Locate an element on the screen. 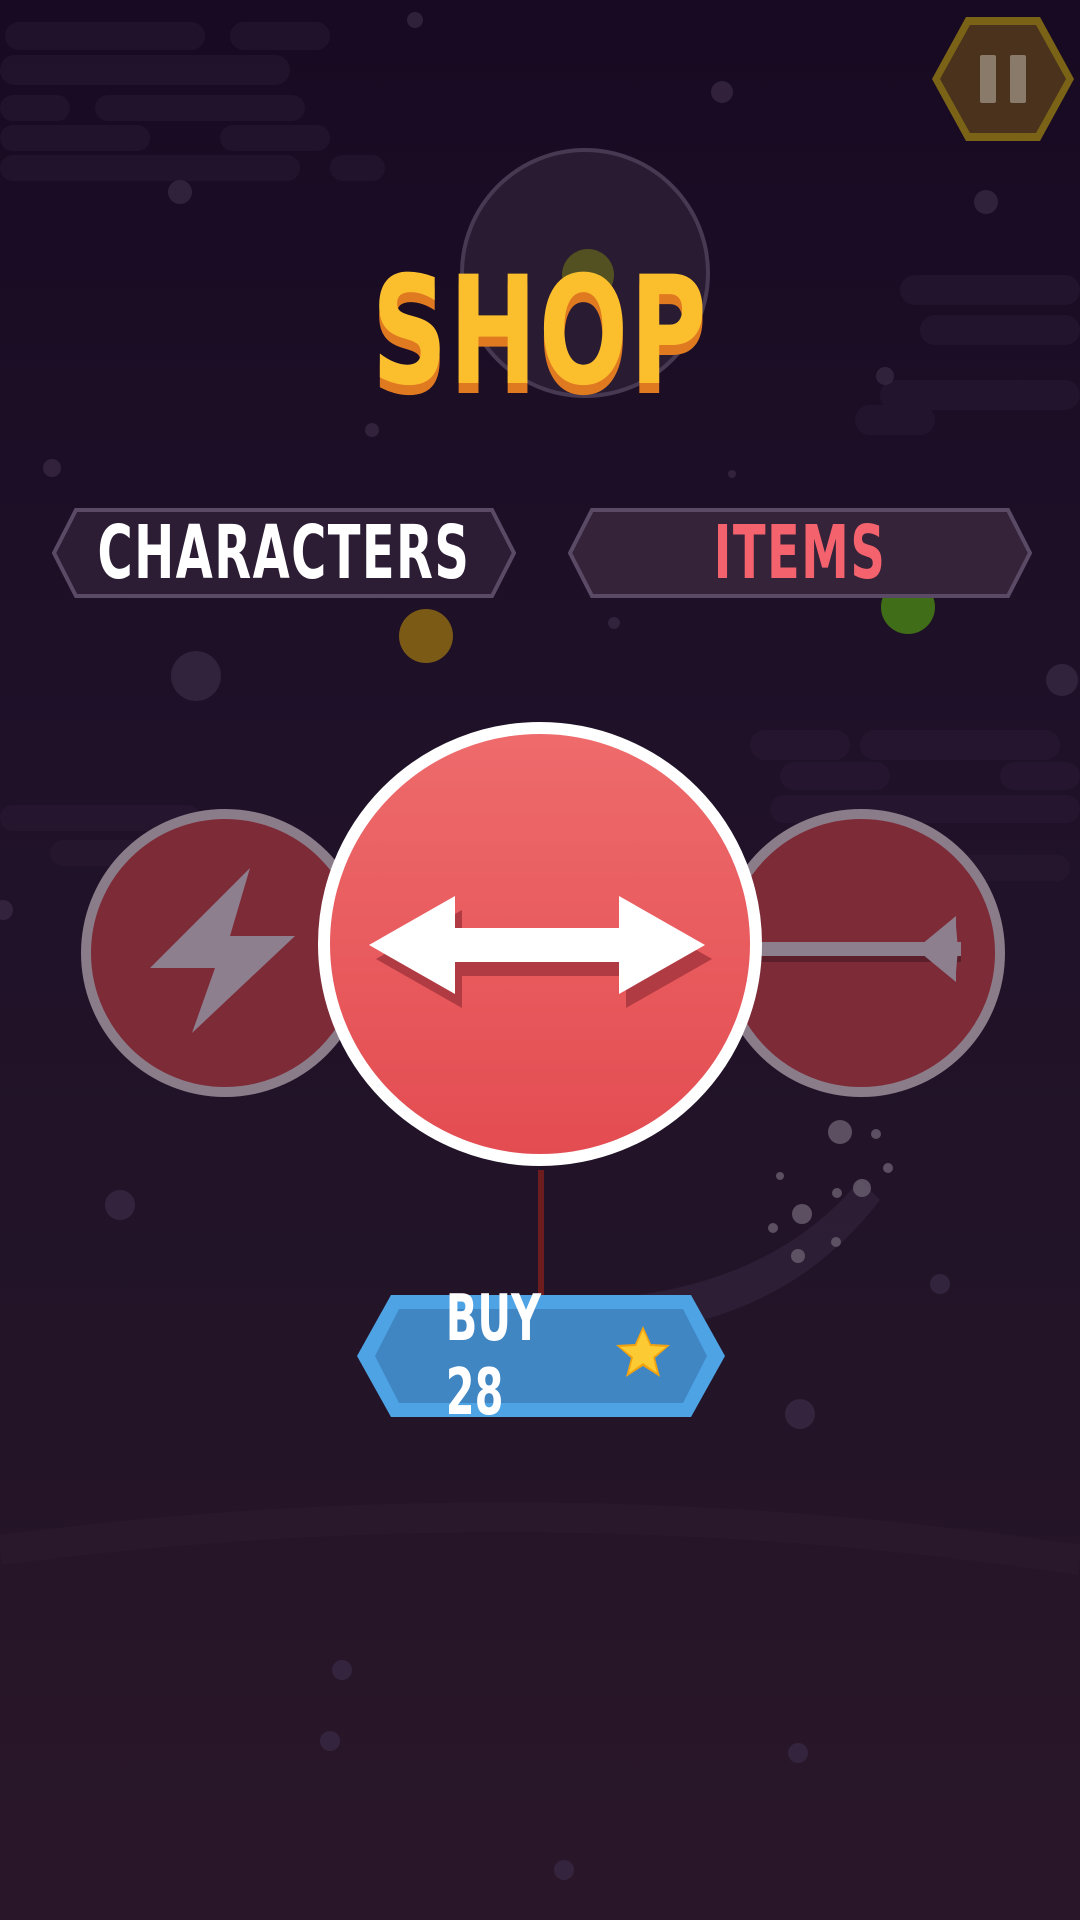 This screenshot has height=1920, width=1080. buy-button: BUY 28 is located at coordinates (541, 1356).